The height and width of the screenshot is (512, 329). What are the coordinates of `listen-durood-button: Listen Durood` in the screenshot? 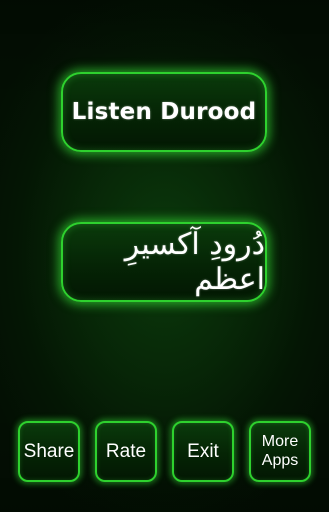 It's located at (164, 112).